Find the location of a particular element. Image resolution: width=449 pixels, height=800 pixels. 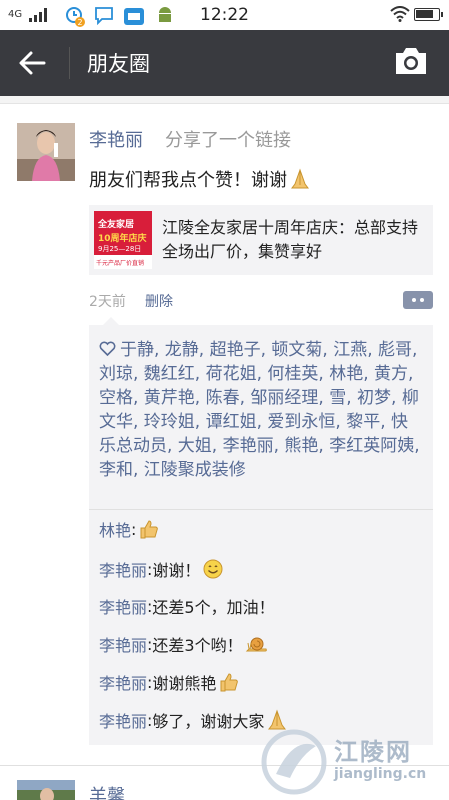

camera-icon is located at coordinates (411, 61).